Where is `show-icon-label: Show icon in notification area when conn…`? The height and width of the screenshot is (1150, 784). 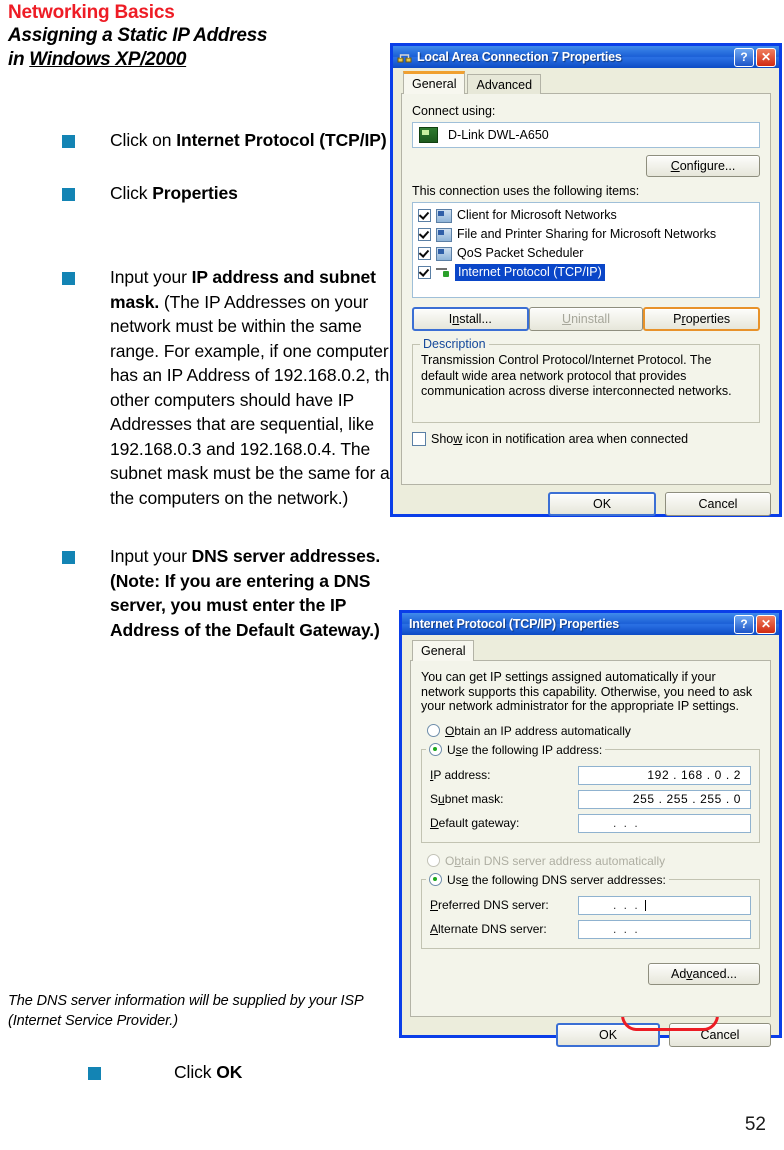
show-icon-label: Show icon in notification area when conn… is located at coordinates (560, 439).